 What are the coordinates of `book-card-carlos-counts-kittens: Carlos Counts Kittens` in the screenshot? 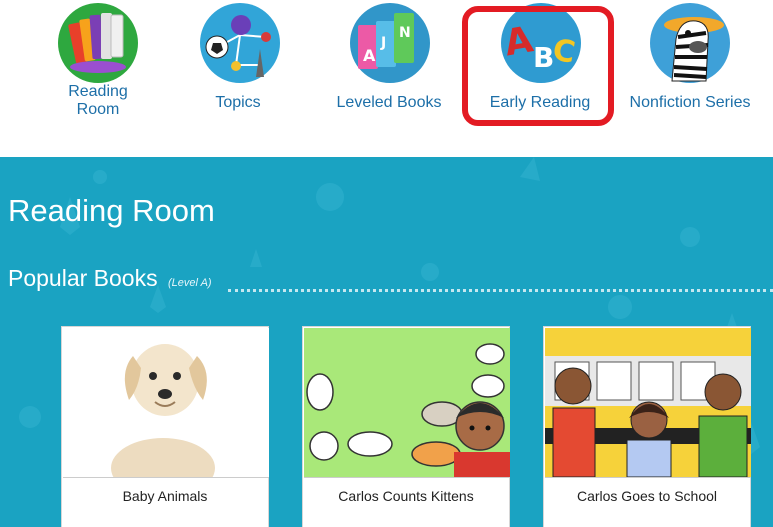 It's located at (406, 426).